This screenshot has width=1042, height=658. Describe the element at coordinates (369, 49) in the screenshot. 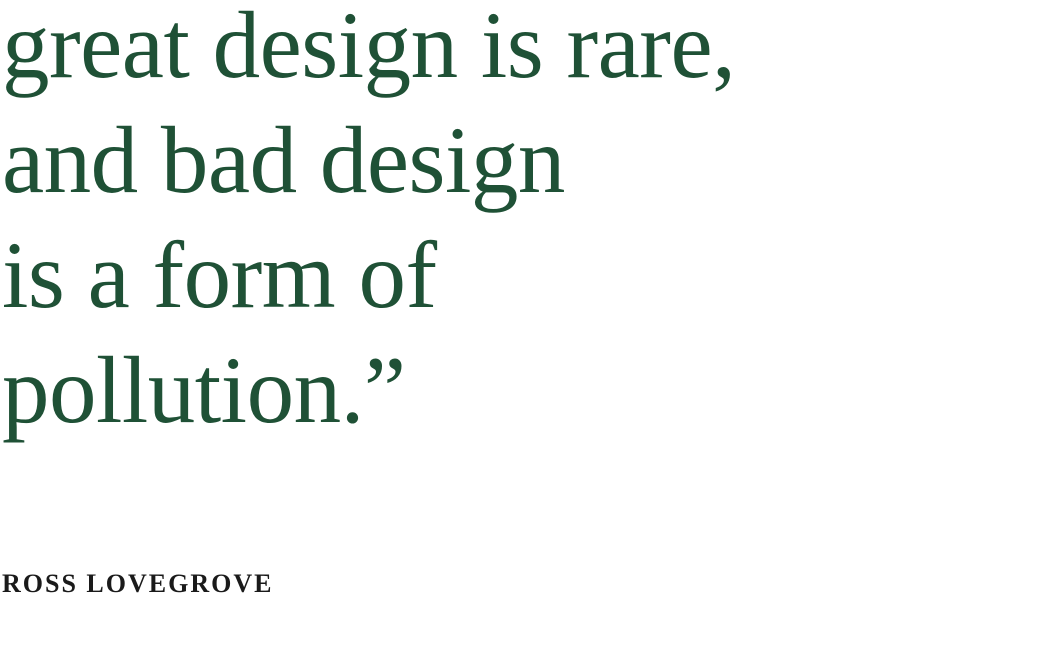

I see `quote-line: great design is rare,` at that location.